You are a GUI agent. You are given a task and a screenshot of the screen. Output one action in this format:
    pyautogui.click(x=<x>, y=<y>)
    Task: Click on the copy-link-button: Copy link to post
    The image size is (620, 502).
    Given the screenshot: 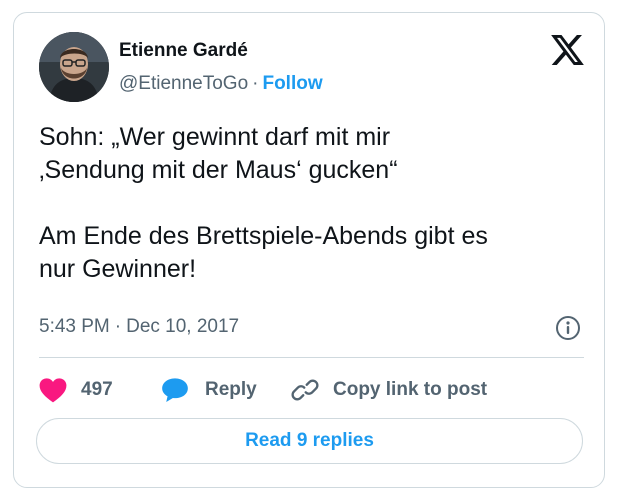 What is the action you would take?
    pyautogui.click(x=389, y=390)
    